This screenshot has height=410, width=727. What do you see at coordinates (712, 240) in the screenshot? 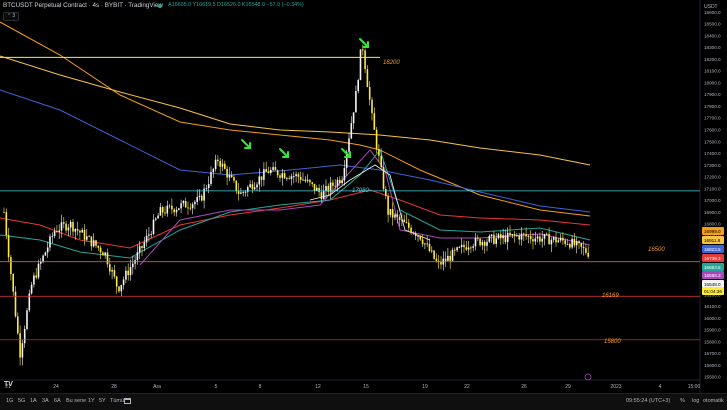
I see `price-tag-label: 16911.8` at bounding box center [712, 240].